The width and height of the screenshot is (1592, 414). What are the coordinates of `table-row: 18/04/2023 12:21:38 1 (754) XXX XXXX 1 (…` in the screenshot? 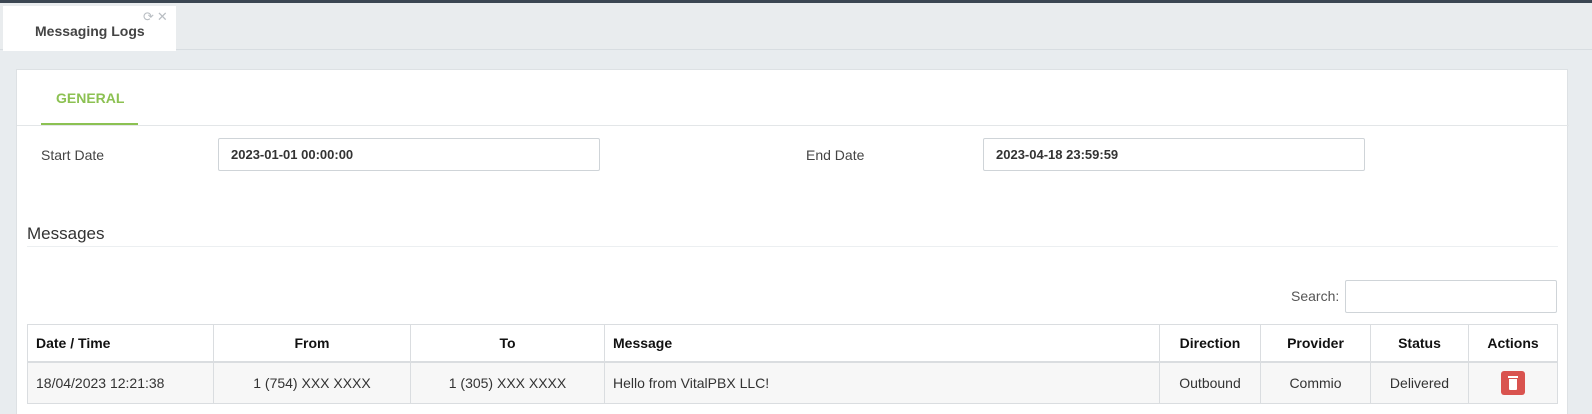 It's located at (792, 382).